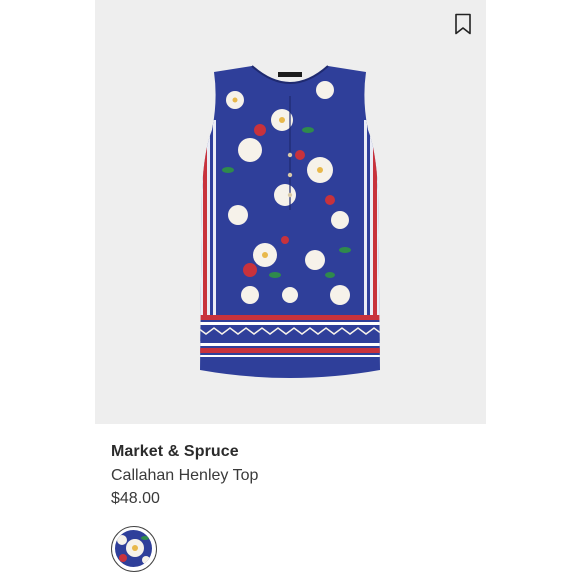 The height and width of the screenshot is (580, 580). I want to click on bookmark-icon, so click(463, 24).